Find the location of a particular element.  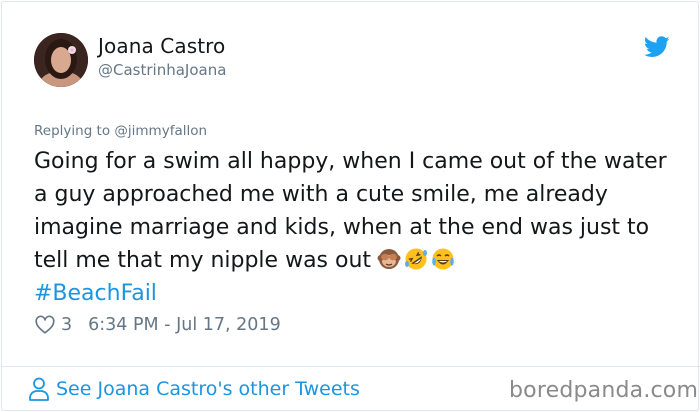

tweet-meta: 3 6:34 PM - Jul 17, 2019 is located at coordinates (157, 325).